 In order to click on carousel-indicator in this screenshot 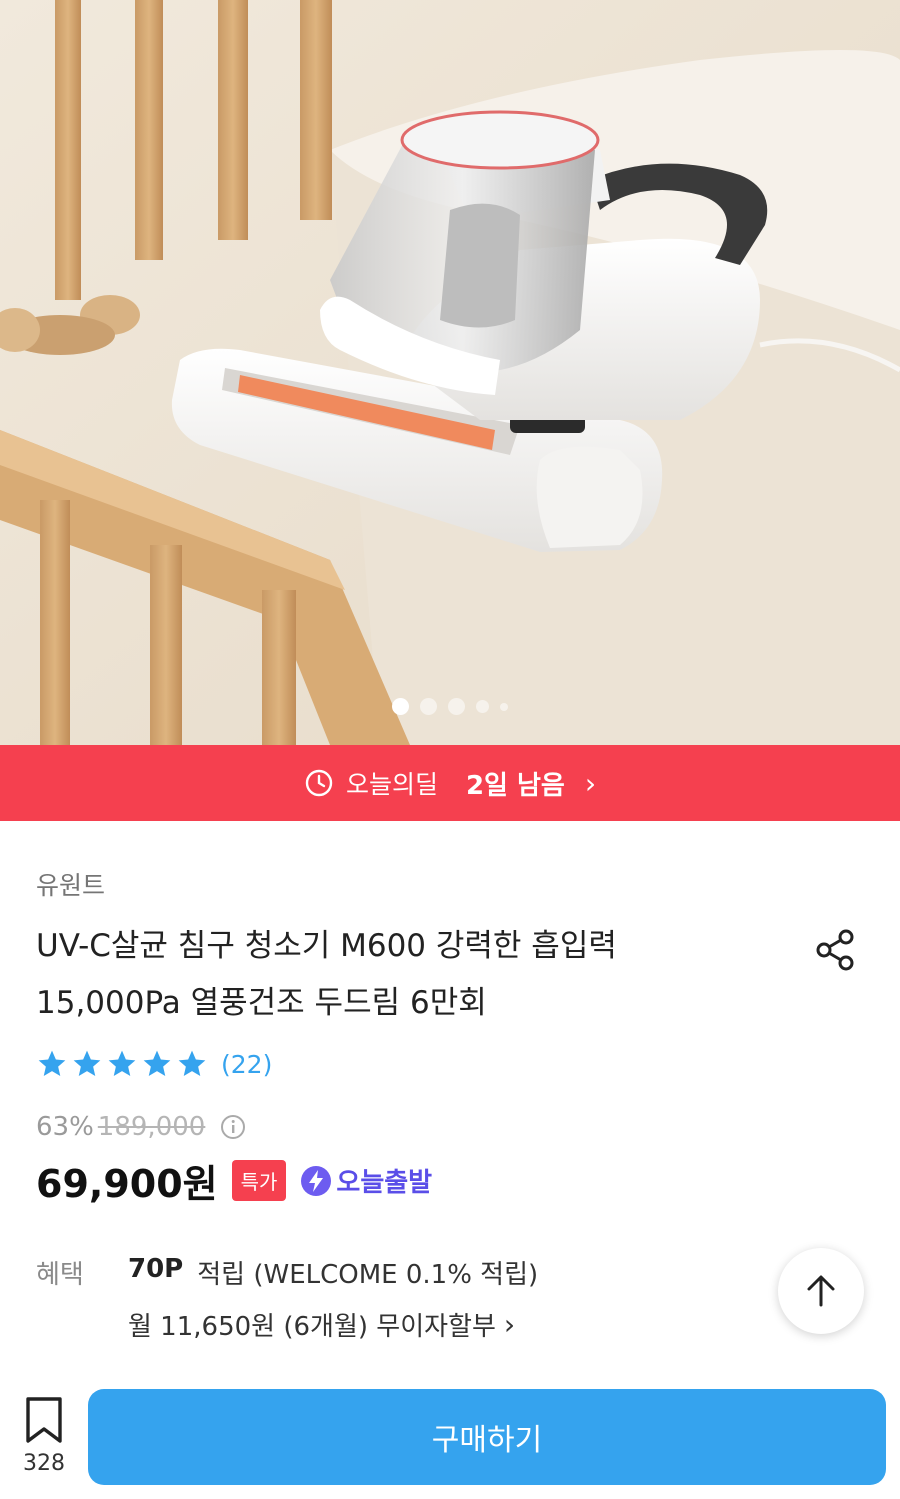, I will do `click(450, 706)`.